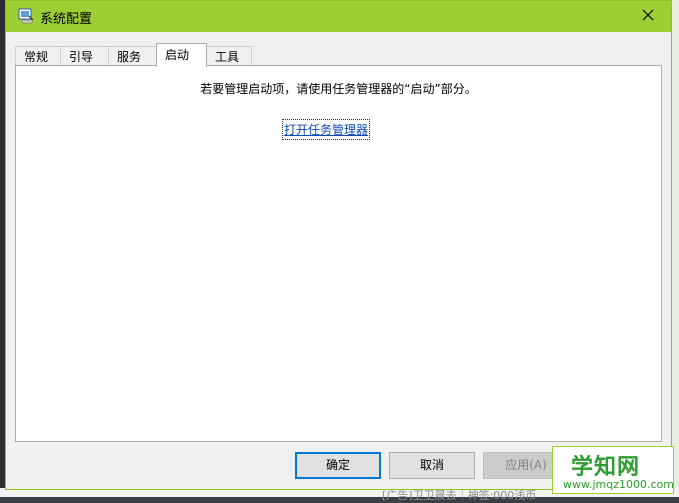 The width and height of the screenshot is (679, 503). Describe the element at coordinates (326, 129) in the screenshot. I see `open-task-manager-link: 打开任务管理器` at that location.